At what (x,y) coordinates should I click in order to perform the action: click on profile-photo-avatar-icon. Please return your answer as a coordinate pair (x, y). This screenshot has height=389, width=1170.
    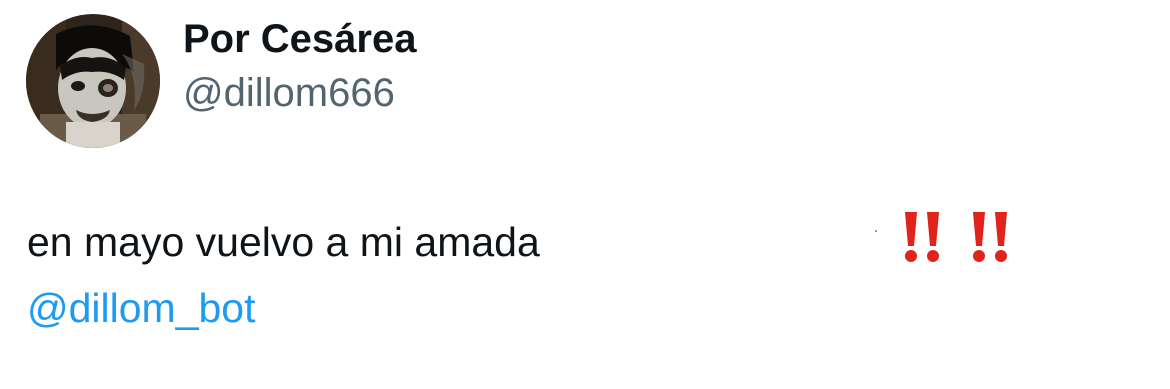
    Looking at the image, I should click on (93, 81).